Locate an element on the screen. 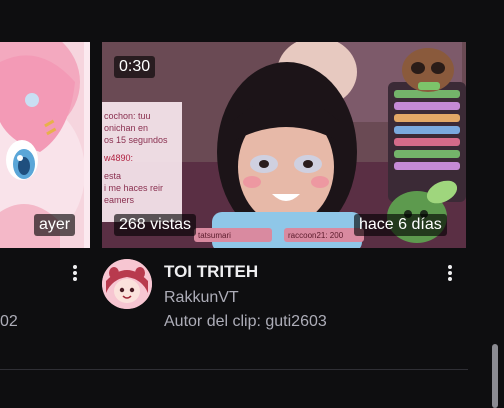 The image size is (504, 408). section-divider is located at coordinates (234, 369).